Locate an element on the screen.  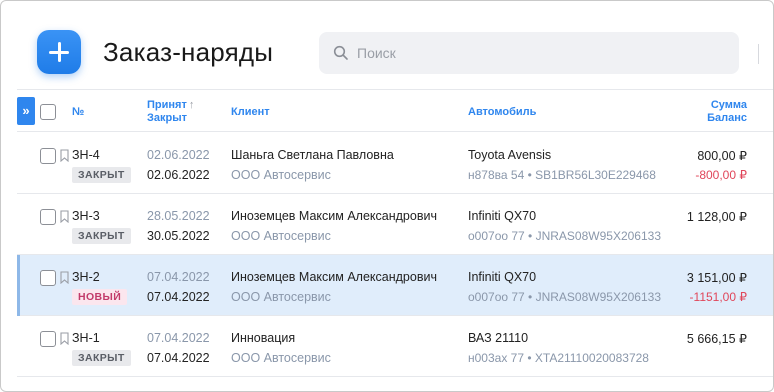
search-input is located at coordinates (542, 53).